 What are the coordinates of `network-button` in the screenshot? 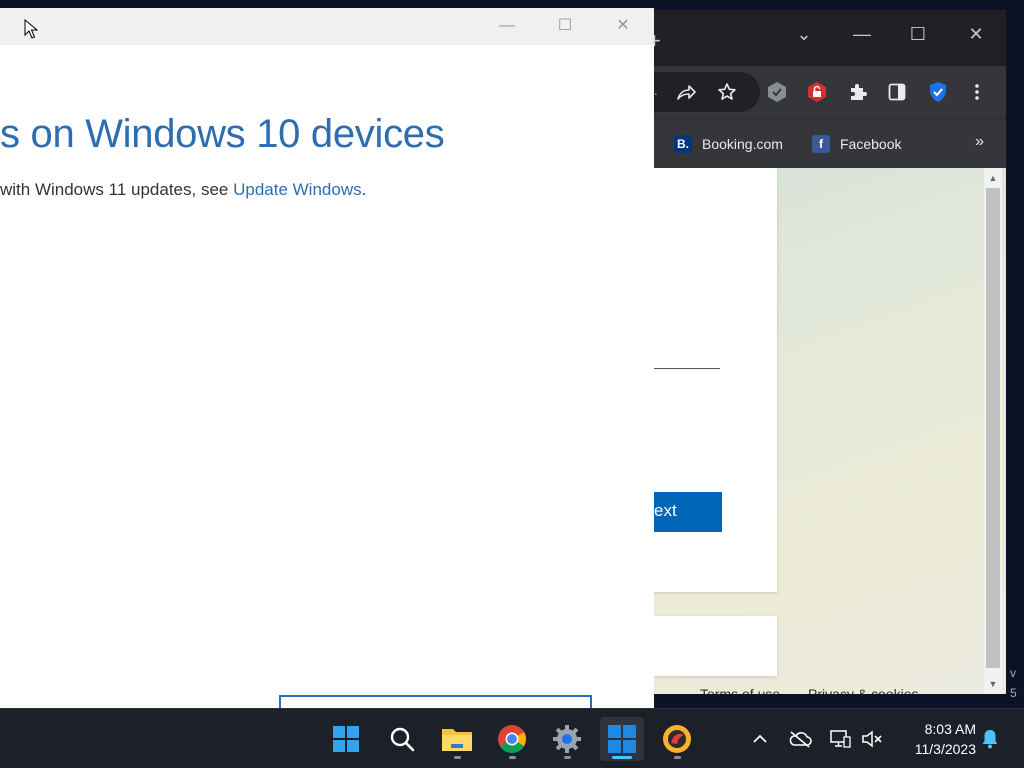 It's located at (840, 739).